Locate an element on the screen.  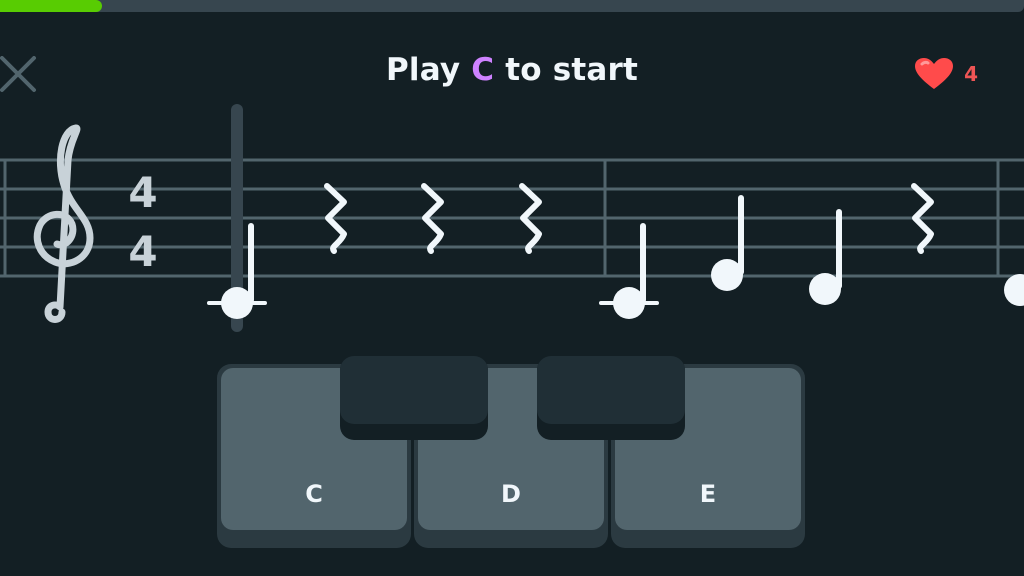
title-prefix: Play is located at coordinates (423, 70).